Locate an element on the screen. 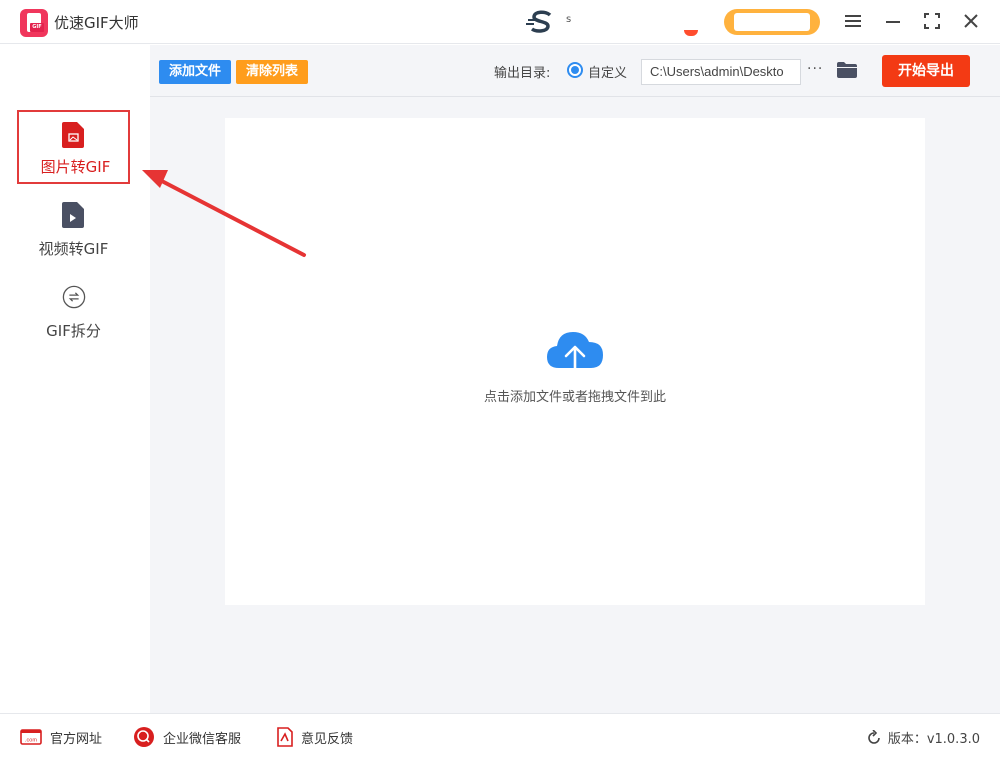  output-path-input: C:\Users\admin\Deskto is located at coordinates (721, 72).